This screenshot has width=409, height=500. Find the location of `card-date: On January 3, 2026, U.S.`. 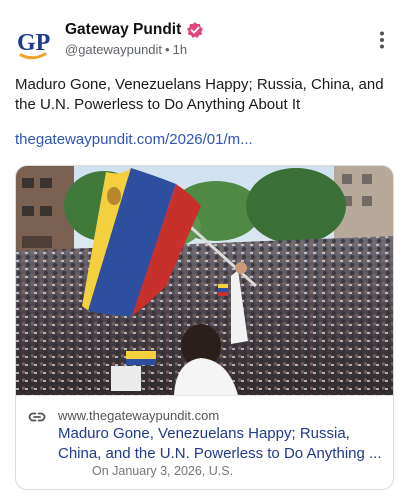

card-date: On January 3, 2026, U.S. is located at coordinates (163, 471).